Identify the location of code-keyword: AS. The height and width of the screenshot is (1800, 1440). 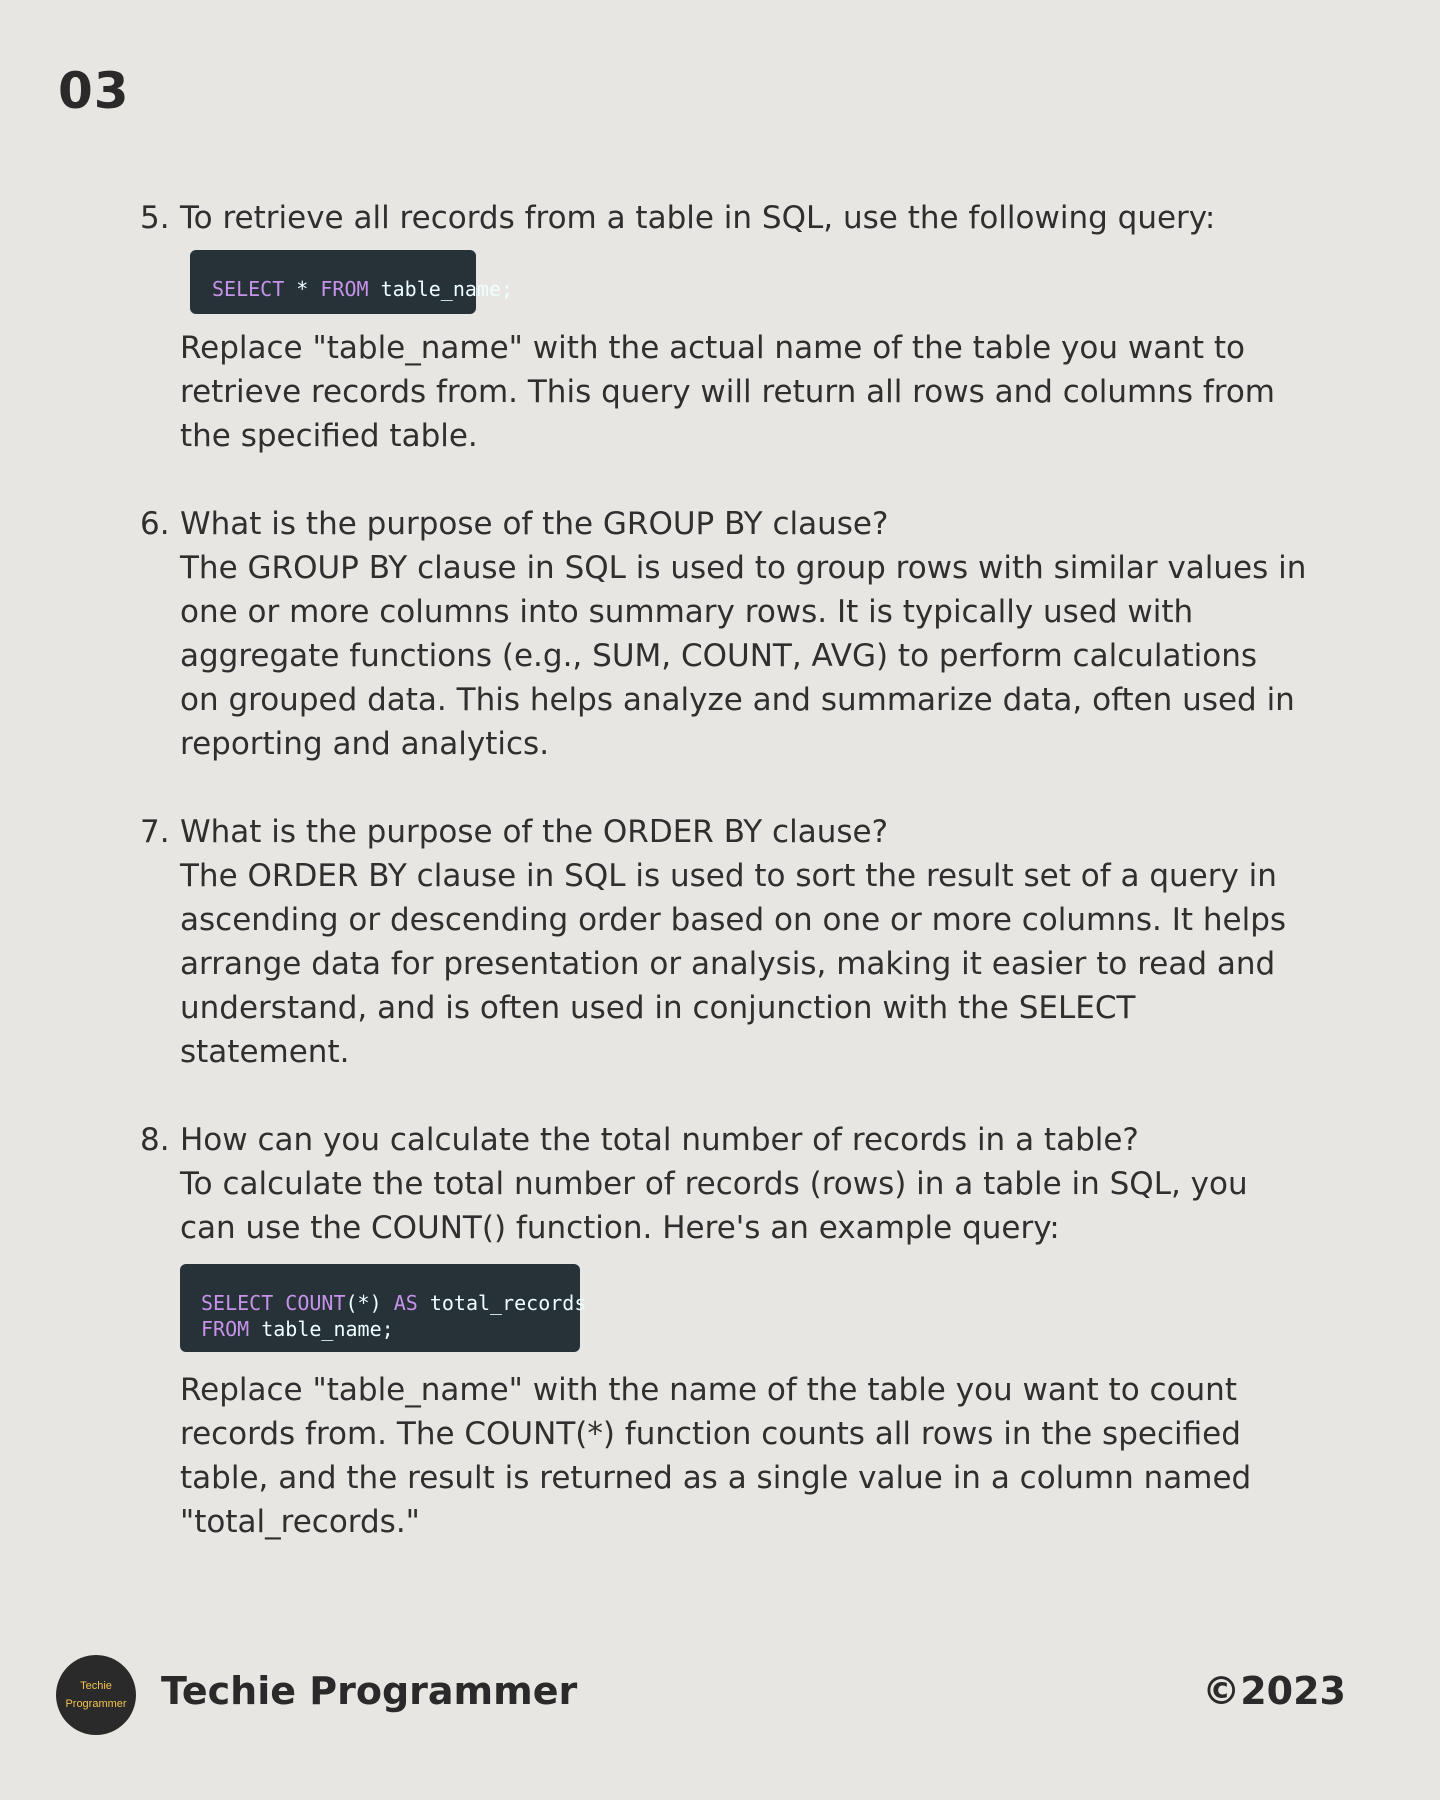
(405, 1303).